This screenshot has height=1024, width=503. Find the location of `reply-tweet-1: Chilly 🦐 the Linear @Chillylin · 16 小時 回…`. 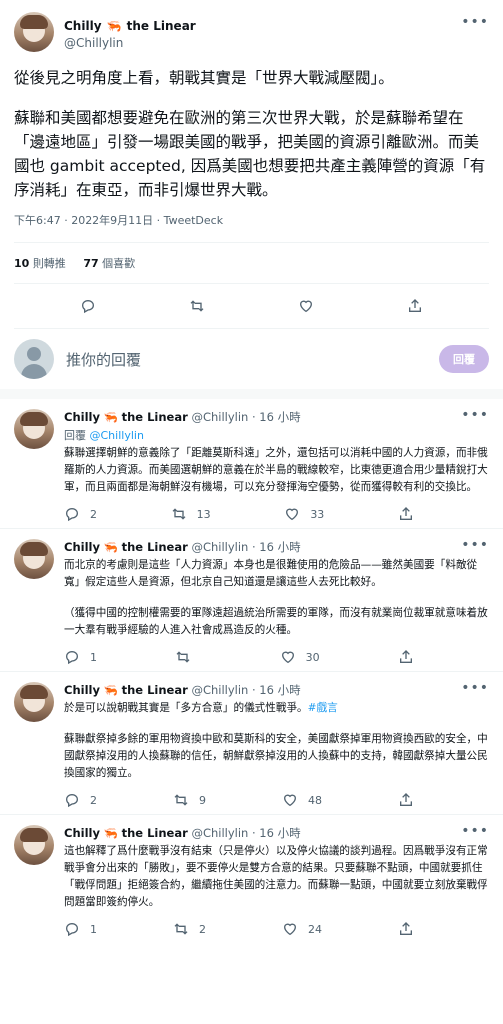

reply-tweet-1: Chilly 🦐 the Linear @Chillylin · 16 小時 回… is located at coordinates (251, 463).